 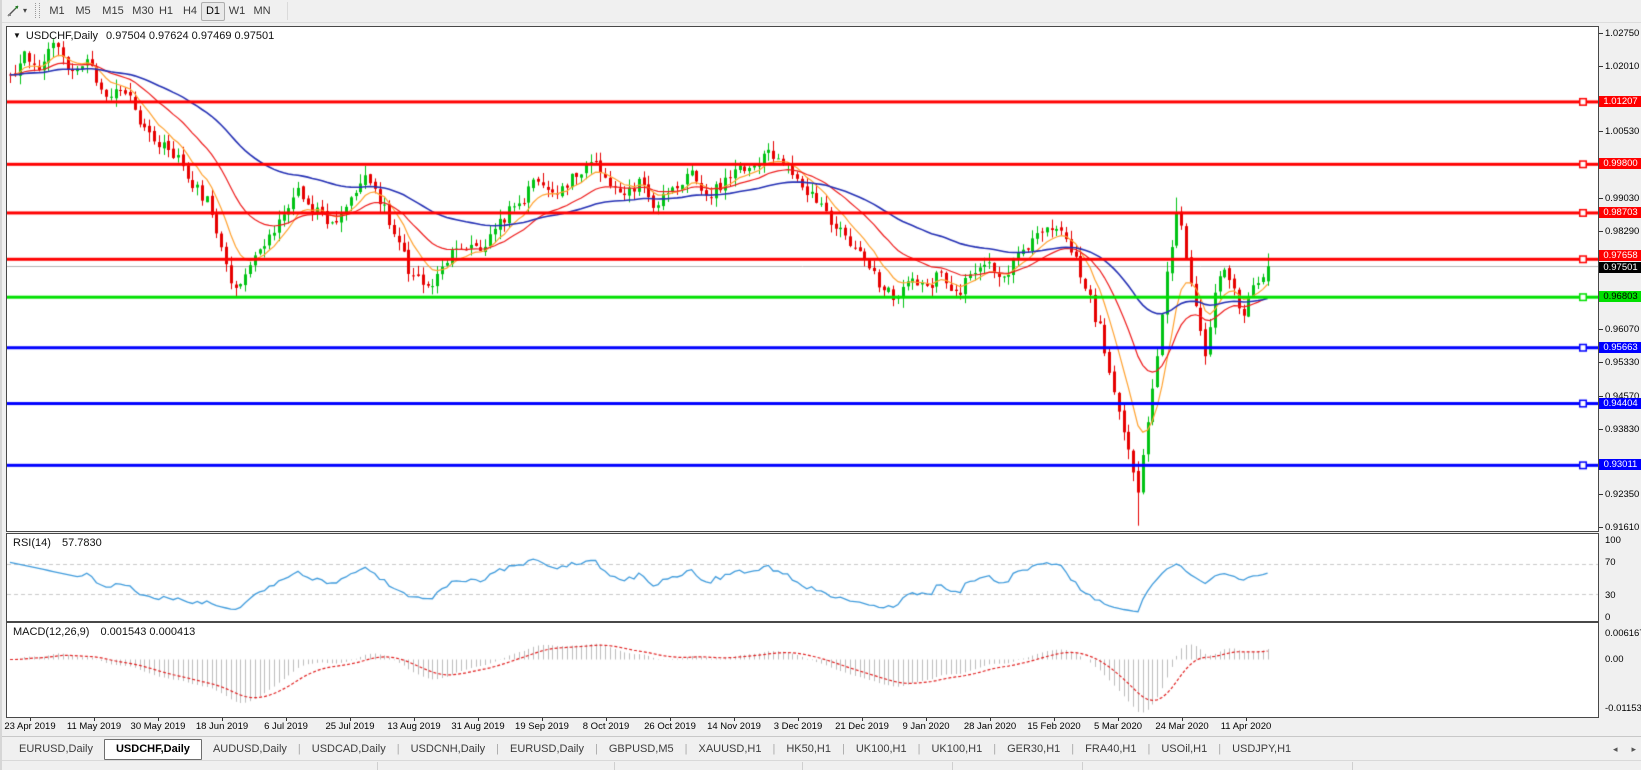 What do you see at coordinates (414, 726) in the screenshot?
I see `date-tick-label: 13 Aug 2019` at bounding box center [414, 726].